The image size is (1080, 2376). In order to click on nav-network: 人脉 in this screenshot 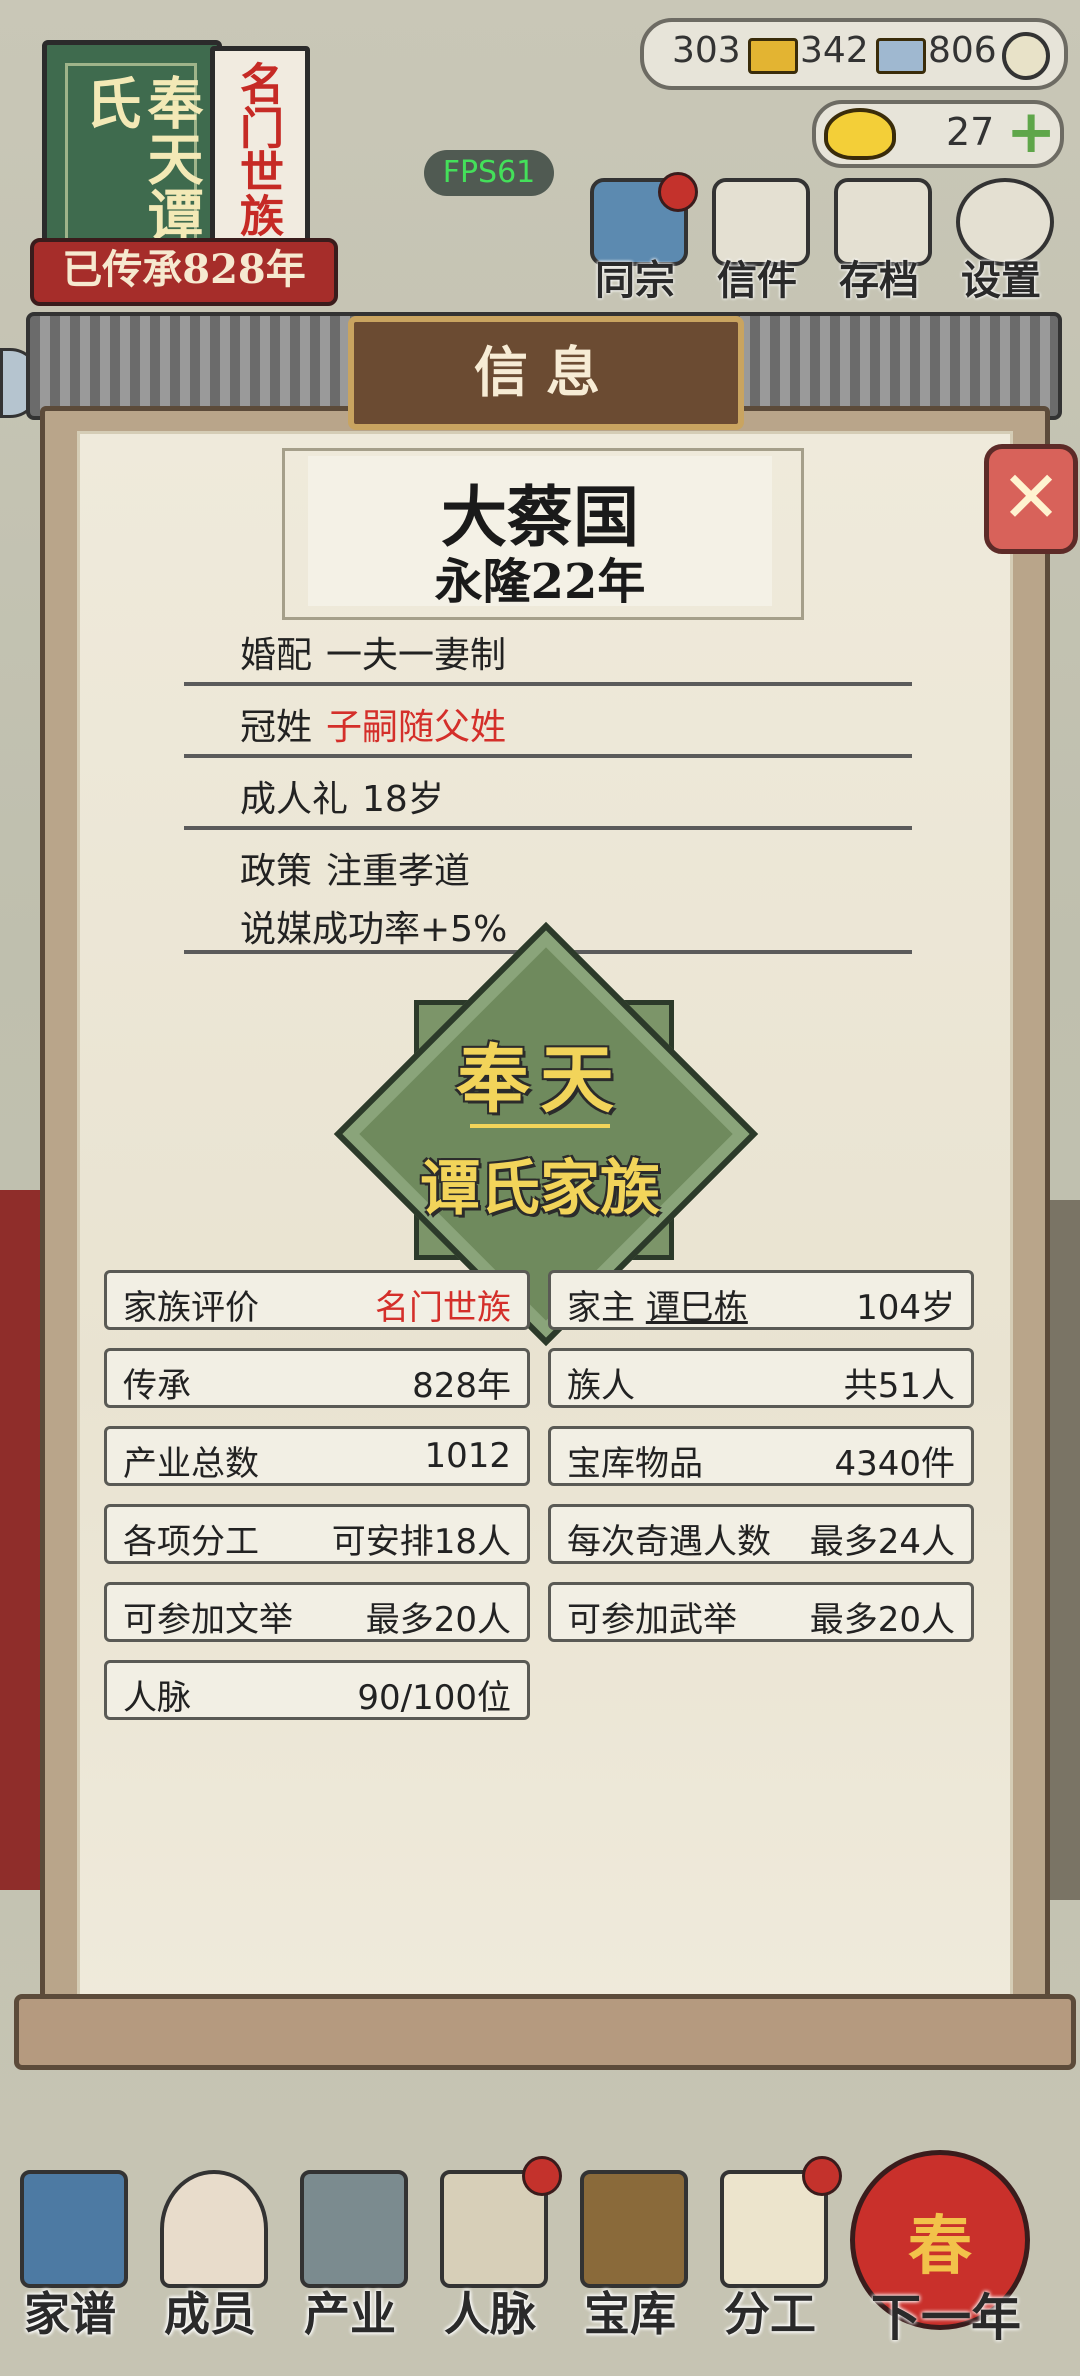, I will do `click(491, 2258)`.